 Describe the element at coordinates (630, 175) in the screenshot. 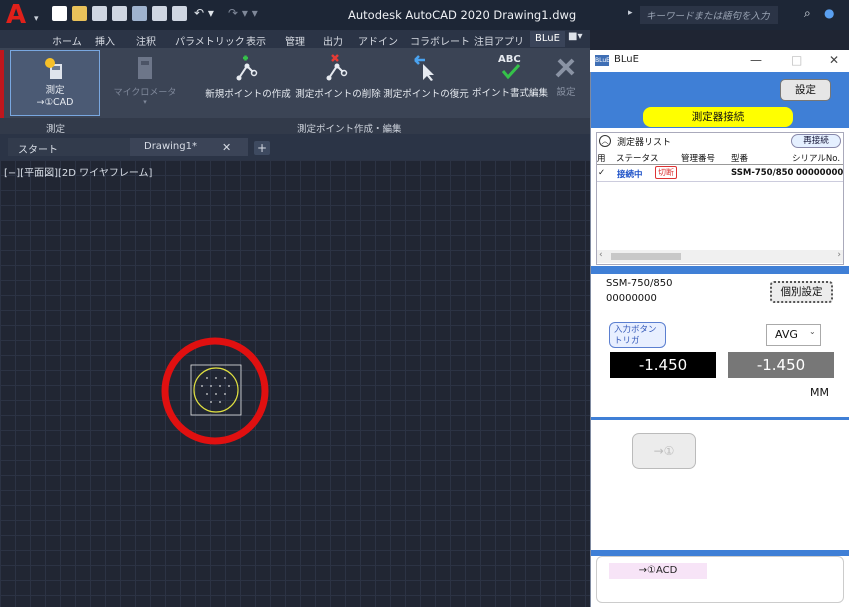

I see `status-connected: 接続中` at that location.